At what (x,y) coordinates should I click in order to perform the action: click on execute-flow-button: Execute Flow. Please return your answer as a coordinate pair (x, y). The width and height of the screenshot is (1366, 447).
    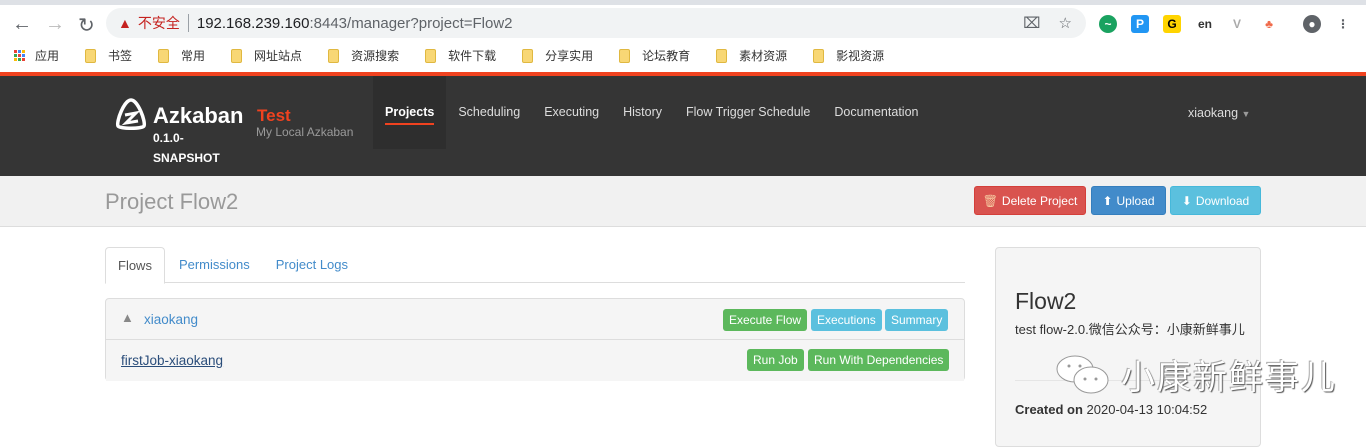
    Looking at the image, I should click on (765, 320).